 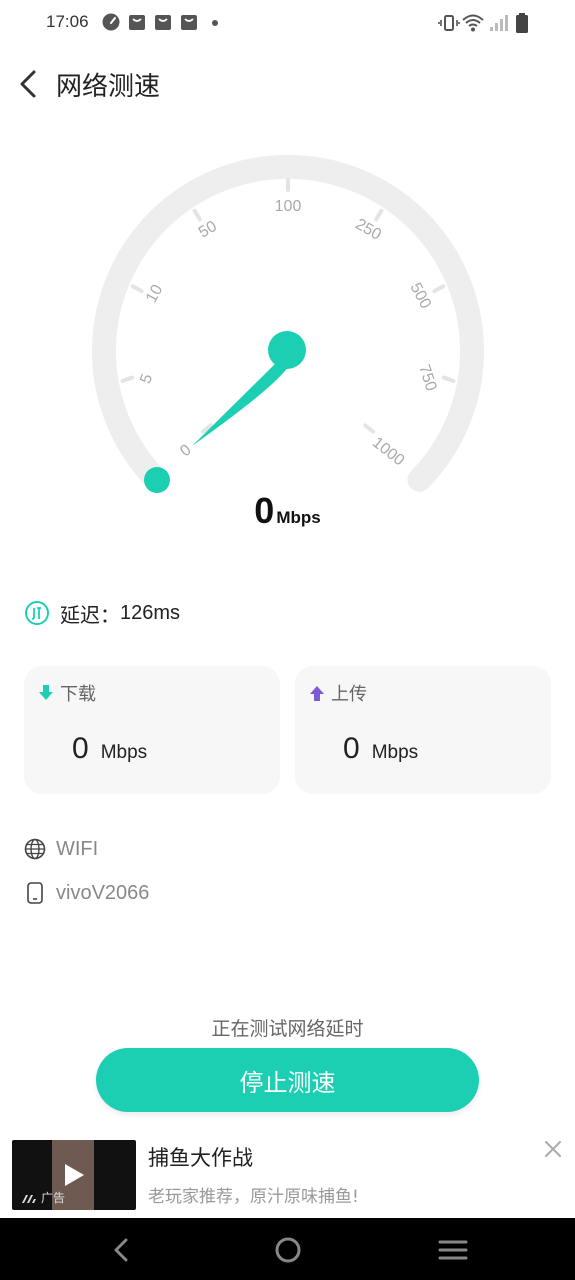 I want to click on upload-arrow-icon, so click(x=317, y=693).